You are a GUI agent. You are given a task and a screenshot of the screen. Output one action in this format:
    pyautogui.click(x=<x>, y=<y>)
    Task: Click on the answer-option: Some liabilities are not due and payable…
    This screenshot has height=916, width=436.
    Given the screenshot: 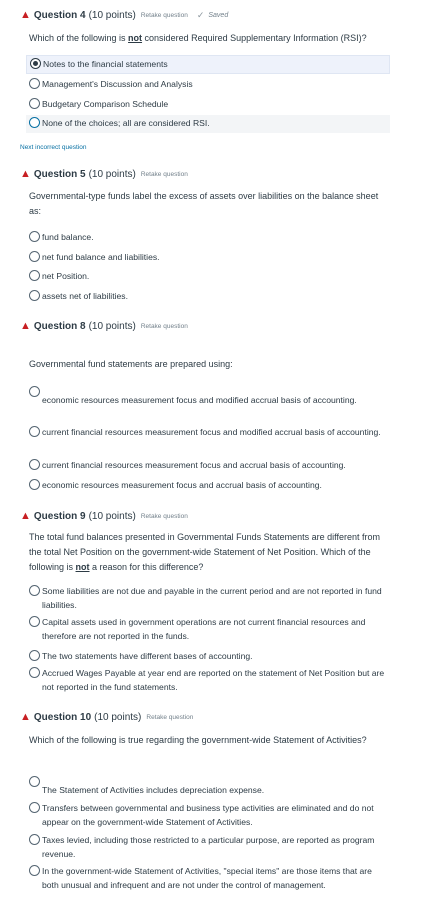 What is the action you would take?
    pyautogui.click(x=208, y=598)
    